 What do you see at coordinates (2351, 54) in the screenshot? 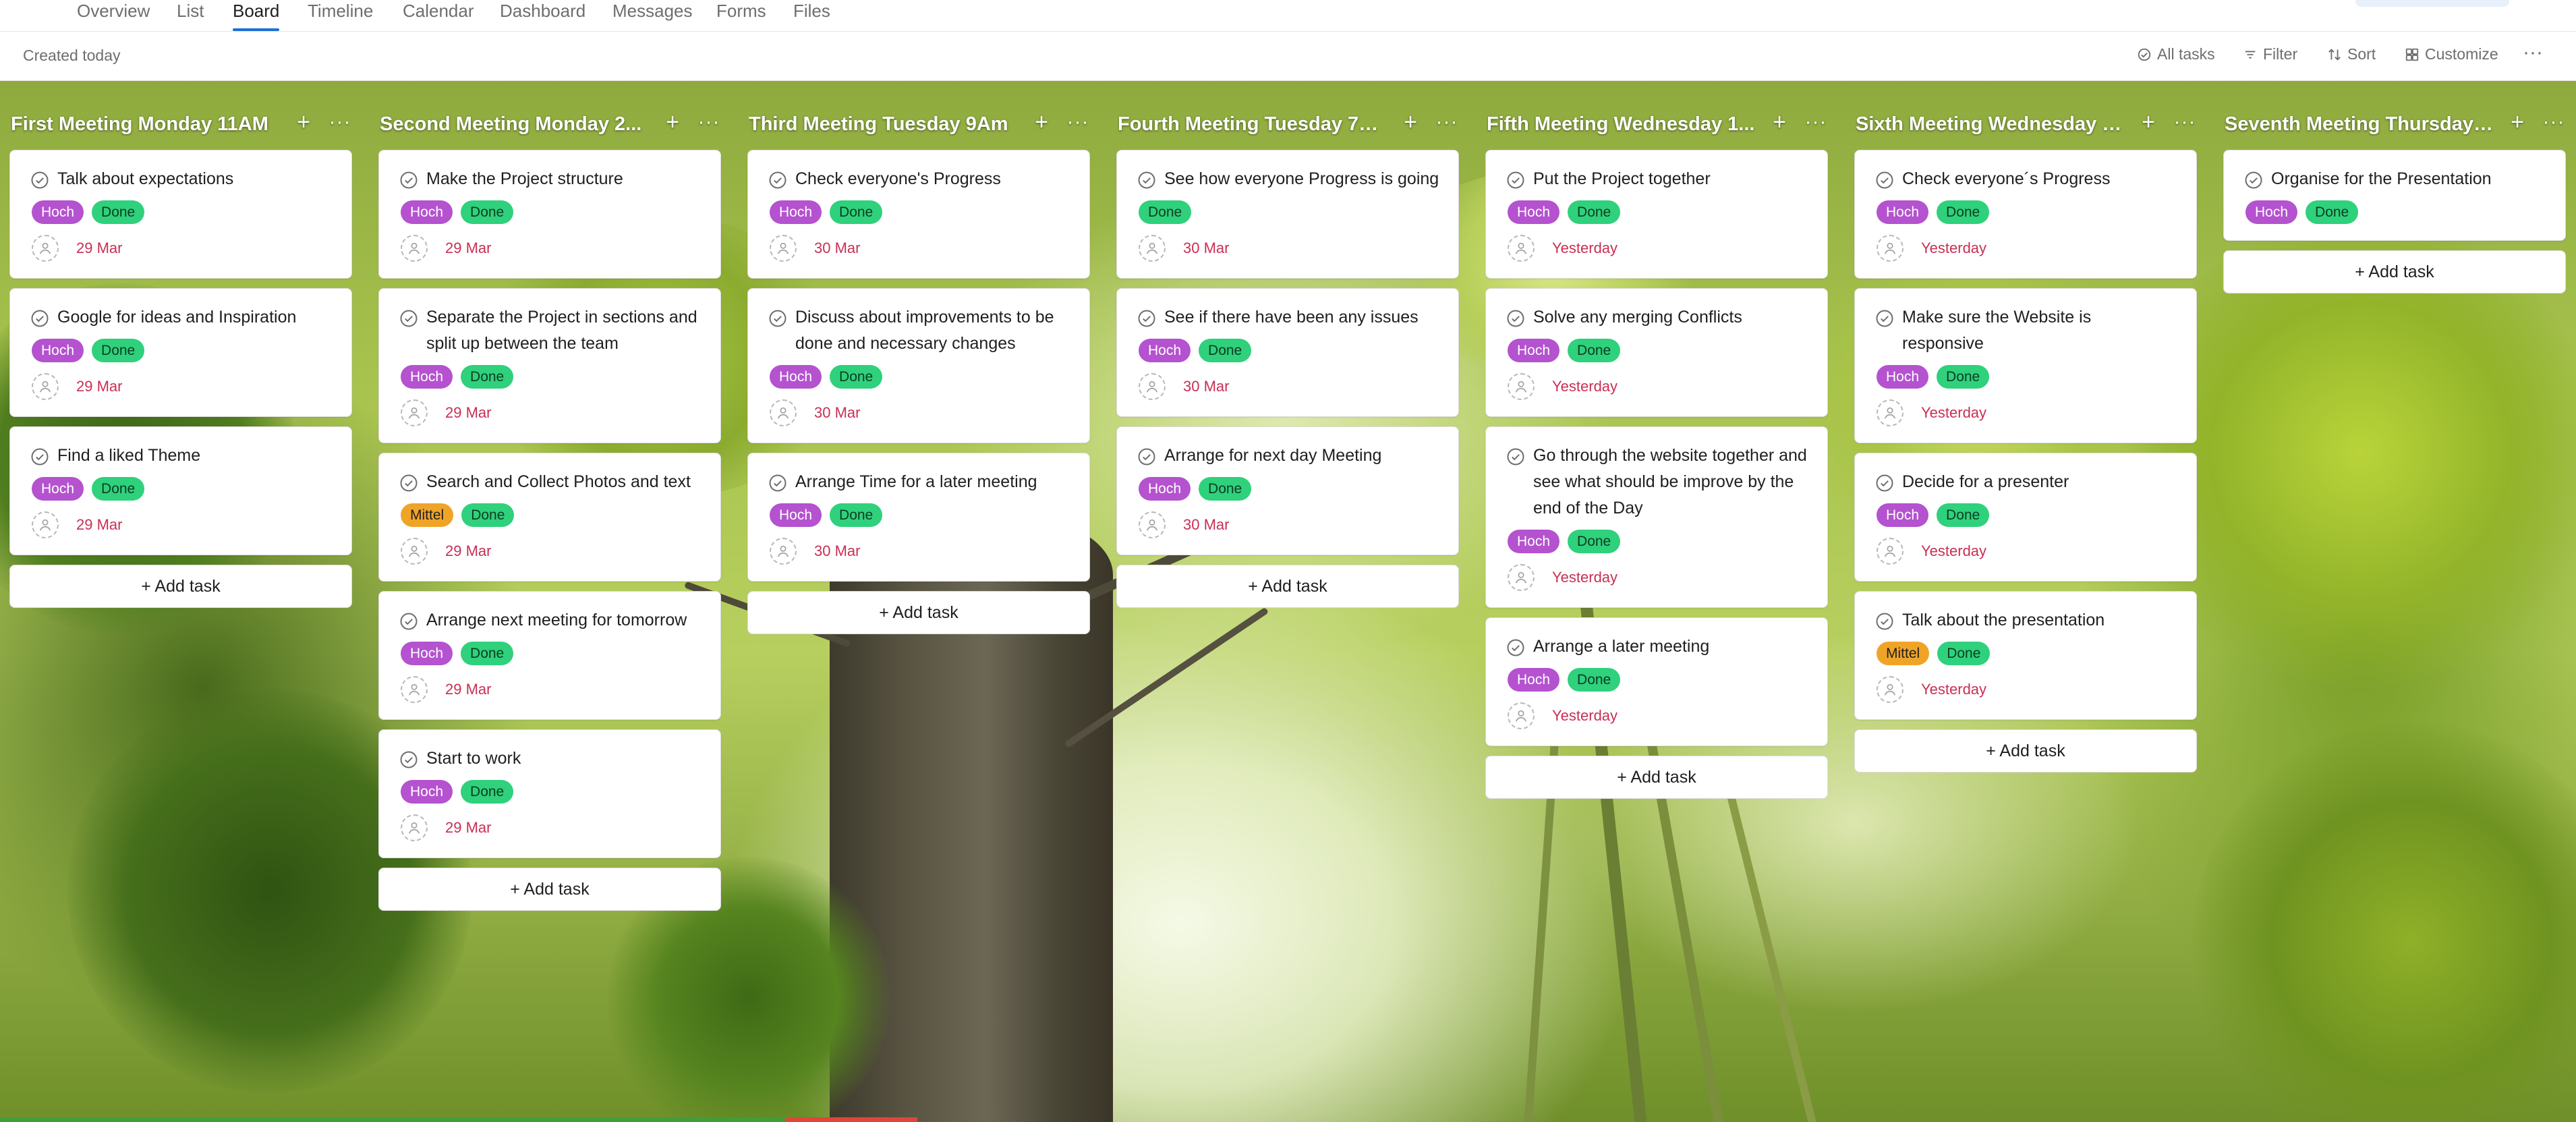
I see `sort-button: Sort` at bounding box center [2351, 54].